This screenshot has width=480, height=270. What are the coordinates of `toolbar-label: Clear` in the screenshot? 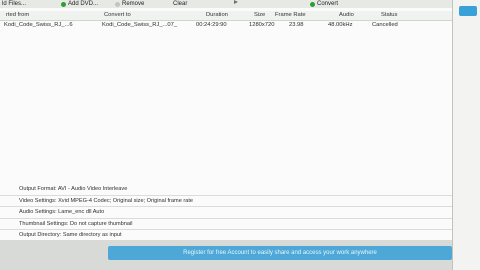 It's located at (180, 4).